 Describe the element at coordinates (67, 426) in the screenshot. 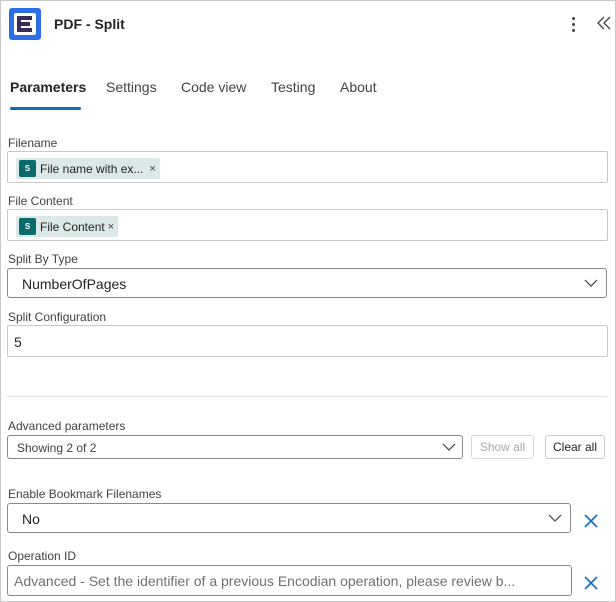

I see `advanced-parameters-label: Advanced parameters` at that location.